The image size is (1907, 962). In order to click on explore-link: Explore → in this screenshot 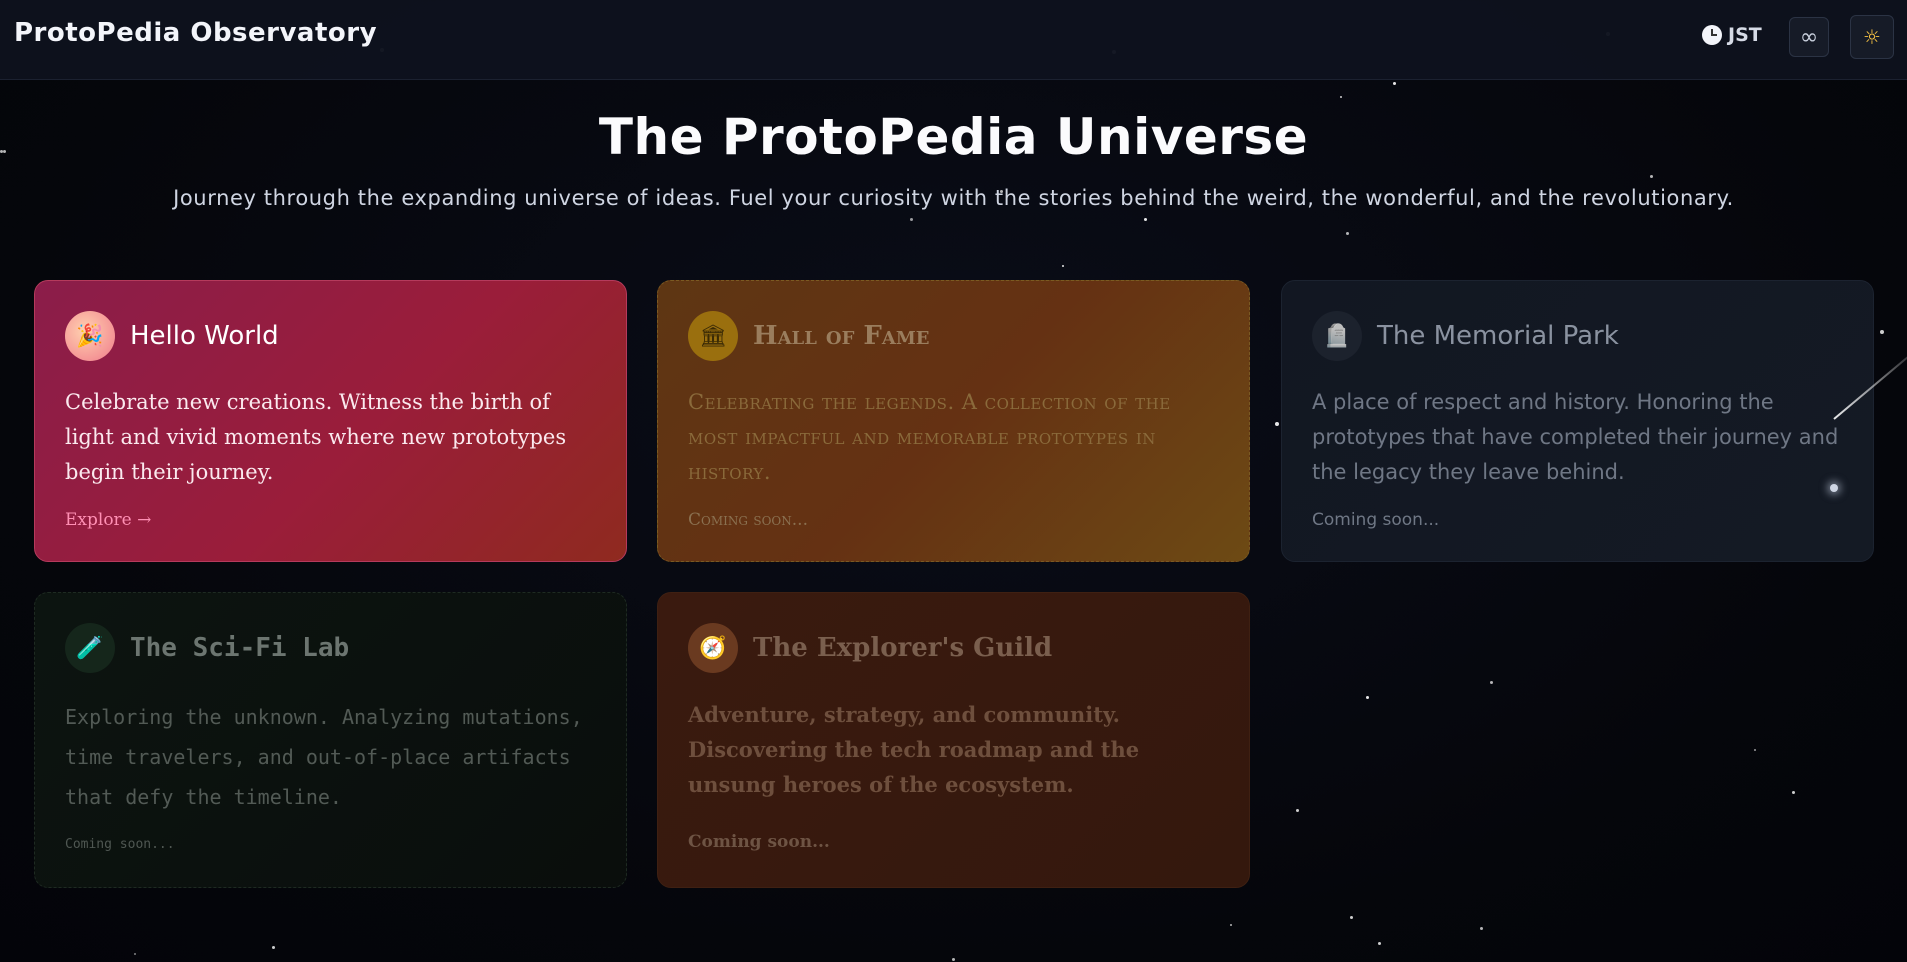, I will do `click(330, 520)`.